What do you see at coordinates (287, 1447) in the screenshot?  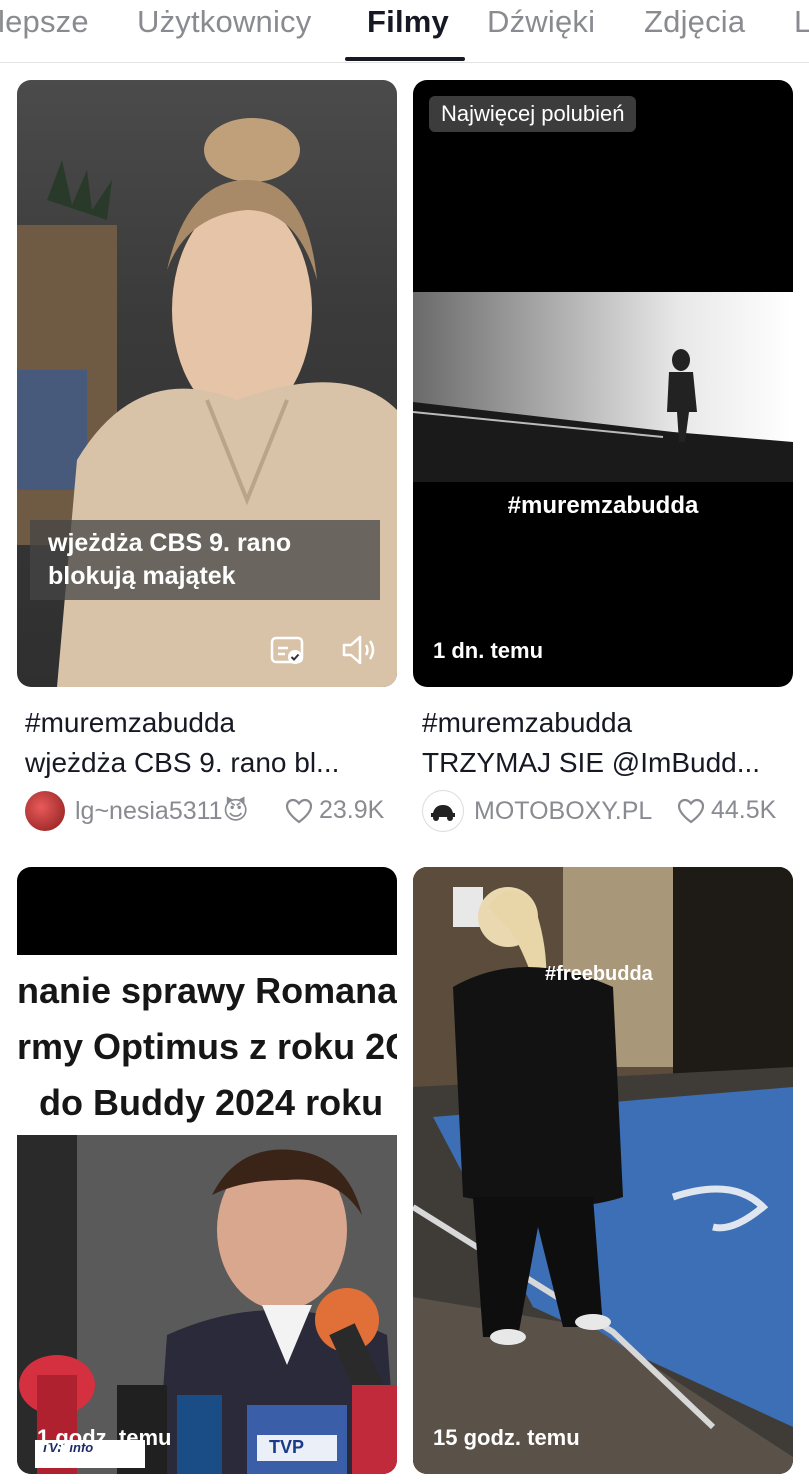 I see `mic-label: TVP` at bounding box center [287, 1447].